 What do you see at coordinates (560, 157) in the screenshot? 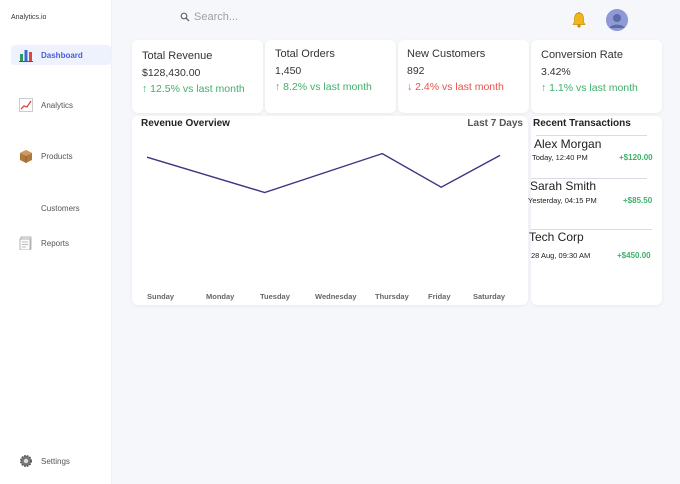
I see `transaction-time: Today, 12:40 PM` at bounding box center [560, 157].